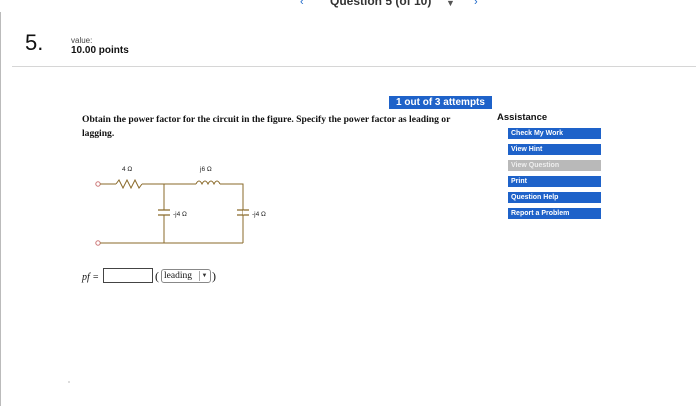 The image size is (700, 406). I want to click on view-question-button: View Question, so click(554, 165).